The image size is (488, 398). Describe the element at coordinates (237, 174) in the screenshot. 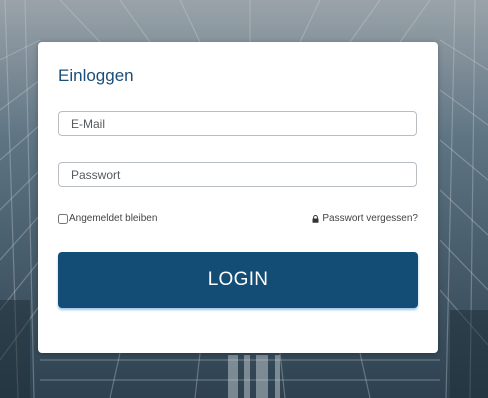

I see `password-input` at that location.